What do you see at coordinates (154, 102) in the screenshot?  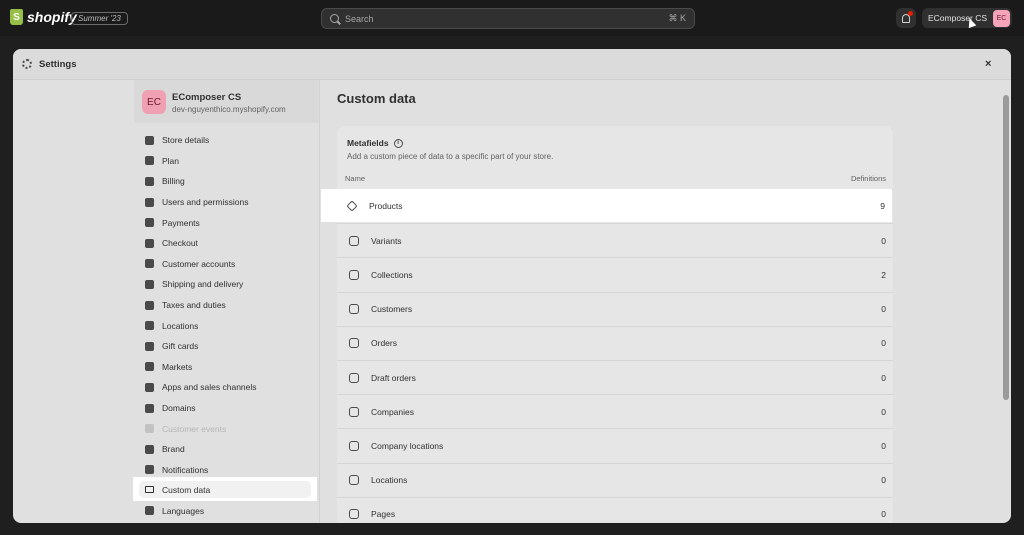 I see `store-avatar: EC` at bounding box center [154, 102].